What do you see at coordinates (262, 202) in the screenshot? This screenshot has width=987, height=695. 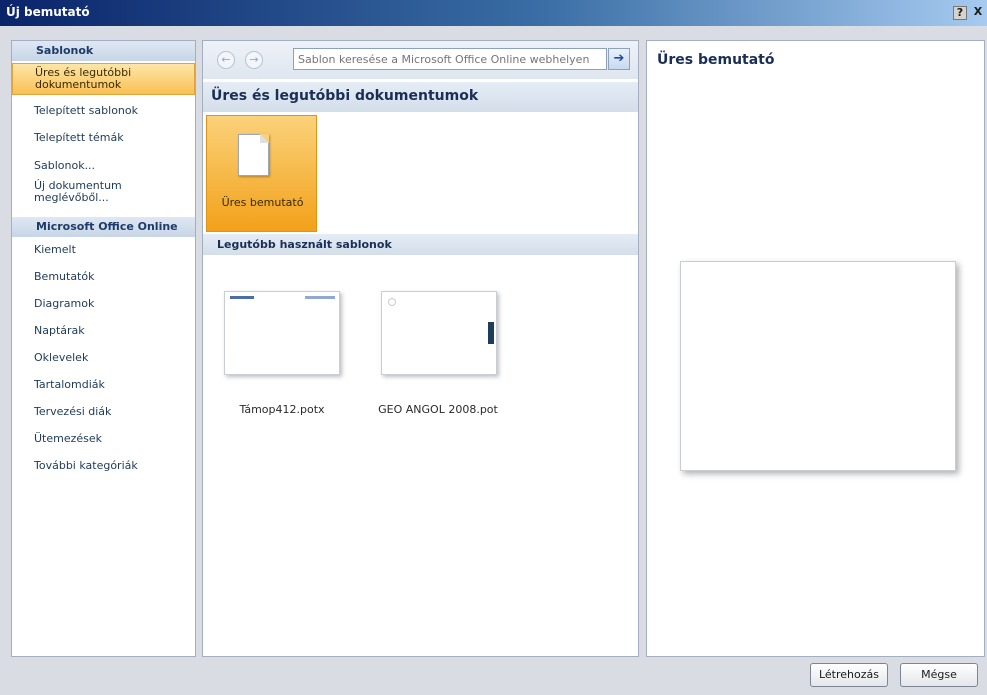 I see `blank-presentation-label: Üres bemutató` at bounding box center [262, 202].